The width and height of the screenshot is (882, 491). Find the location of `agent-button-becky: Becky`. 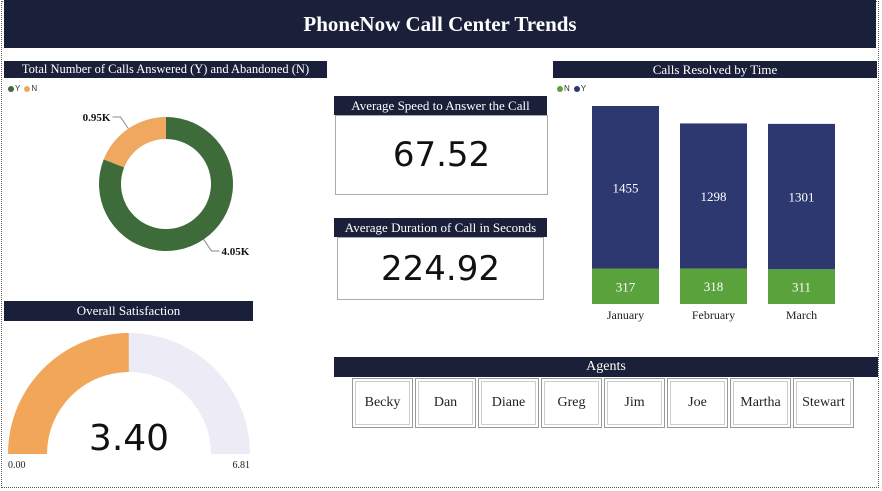

agent-button-becky: Becky is located at coordinates (382, 403).